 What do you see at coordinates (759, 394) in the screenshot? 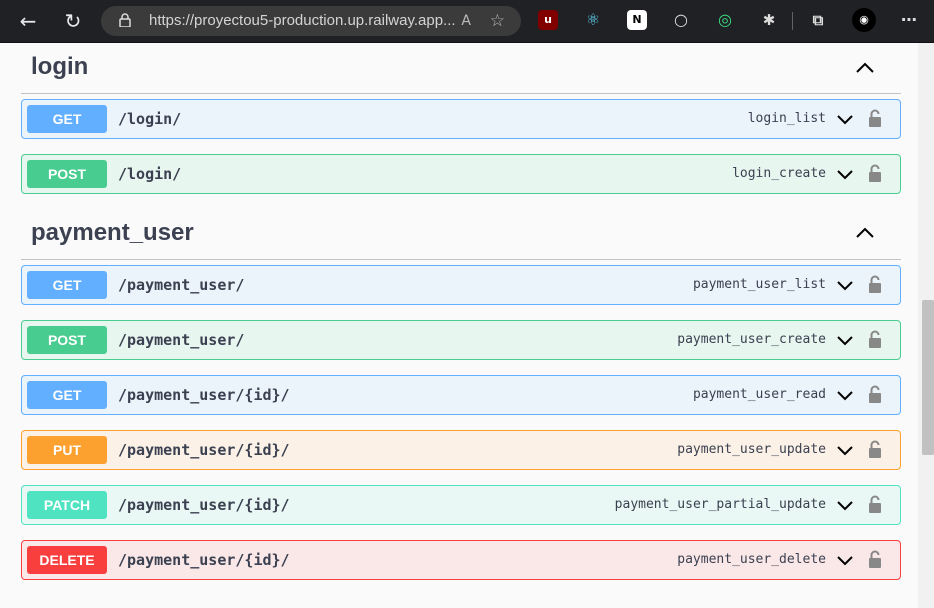
I see `operation-id: payment_user_read` at bounding box center [759, 394].